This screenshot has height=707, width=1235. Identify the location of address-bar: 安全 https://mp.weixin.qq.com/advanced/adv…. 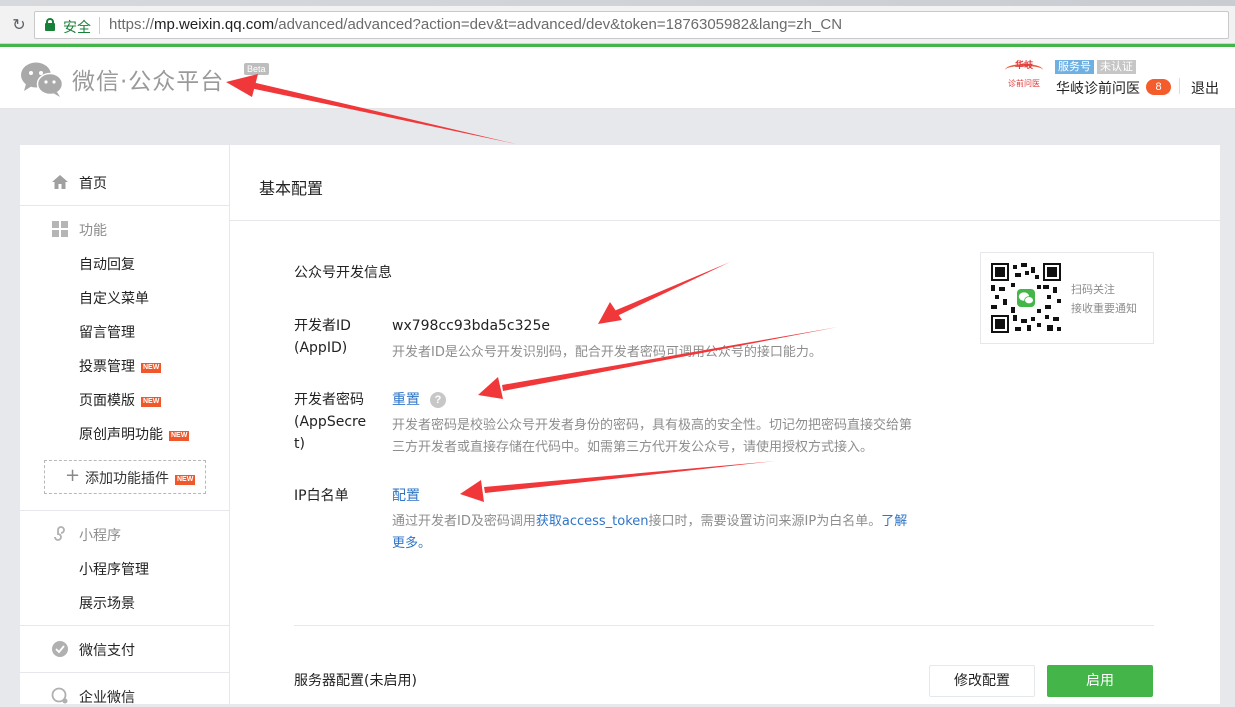
(631, 25).